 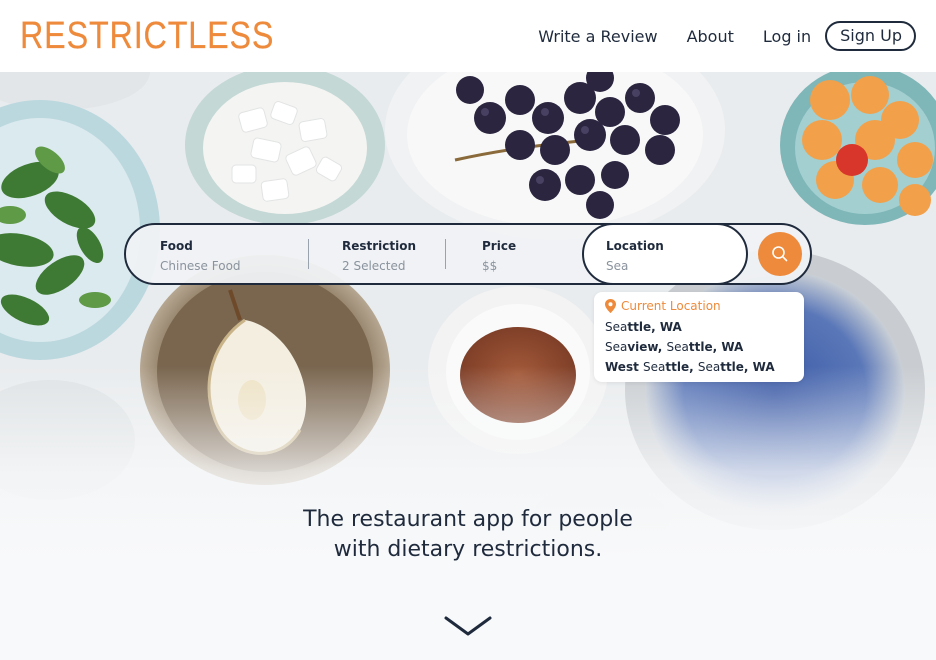 I want to click on suggestion-item: Seaview, Seattle, WA, so click(x=674, y=347).